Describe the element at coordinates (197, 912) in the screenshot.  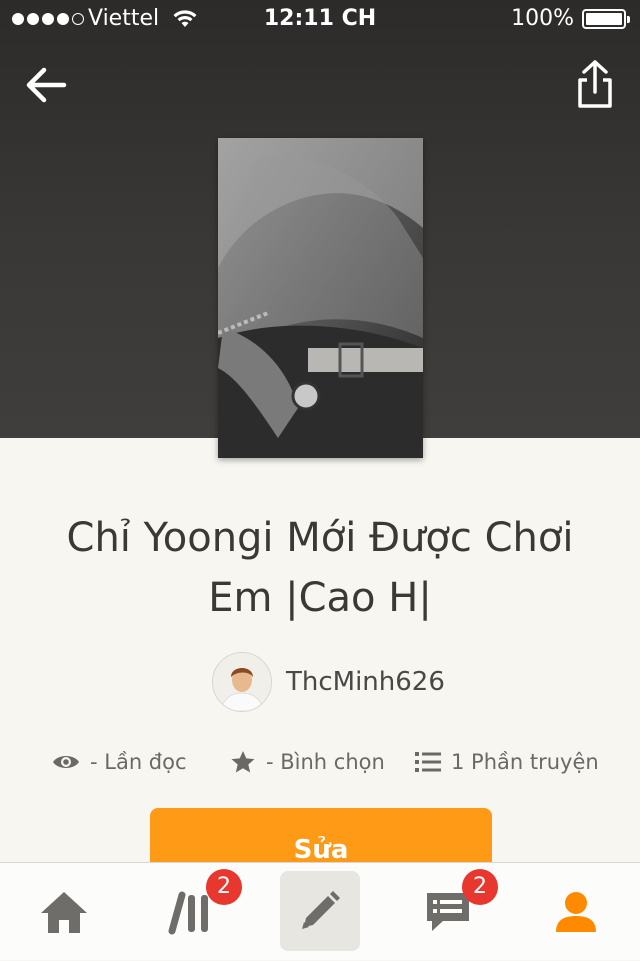
I see `tab-library: 2` at that location.